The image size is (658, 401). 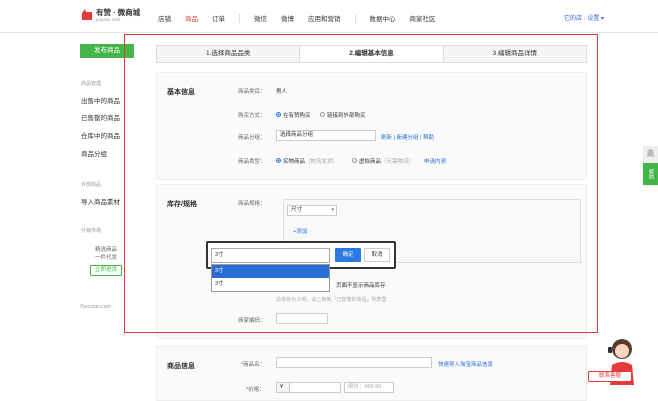 I want to click on sidebar-group-title: 外部商品, so click(x=91, y=185).